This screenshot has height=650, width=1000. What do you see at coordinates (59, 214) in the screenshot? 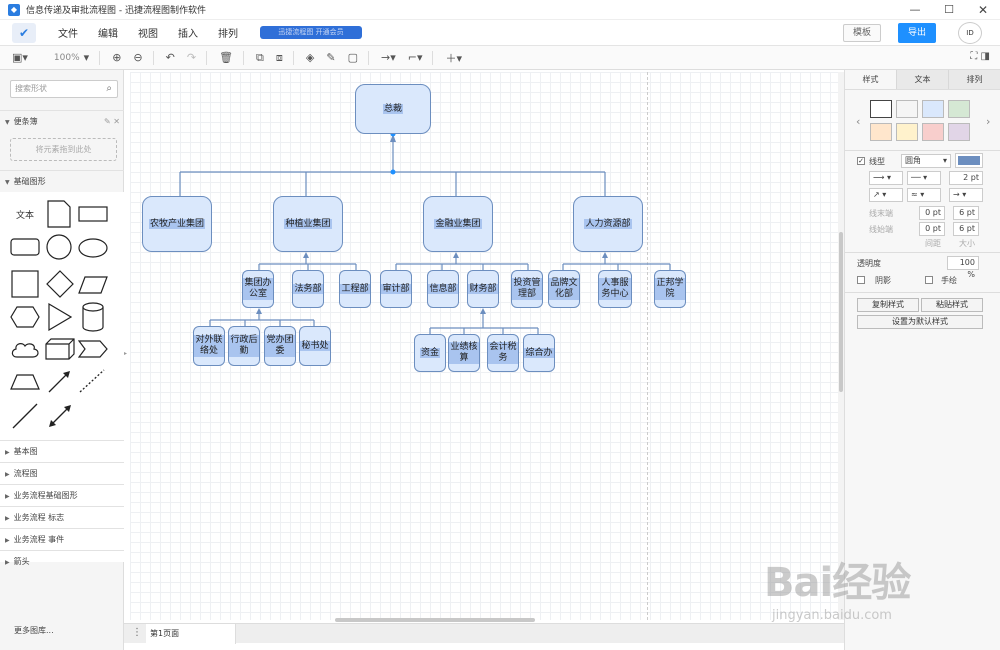
I see `note-shape` at bounding box center [59, 214].